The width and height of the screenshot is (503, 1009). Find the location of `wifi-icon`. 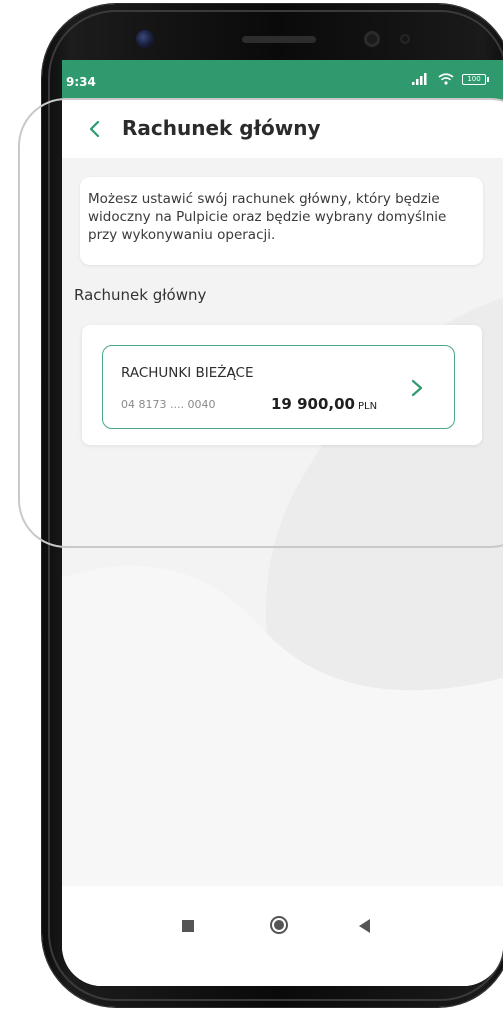

wifi-icon is located at coordinates (446, 79).